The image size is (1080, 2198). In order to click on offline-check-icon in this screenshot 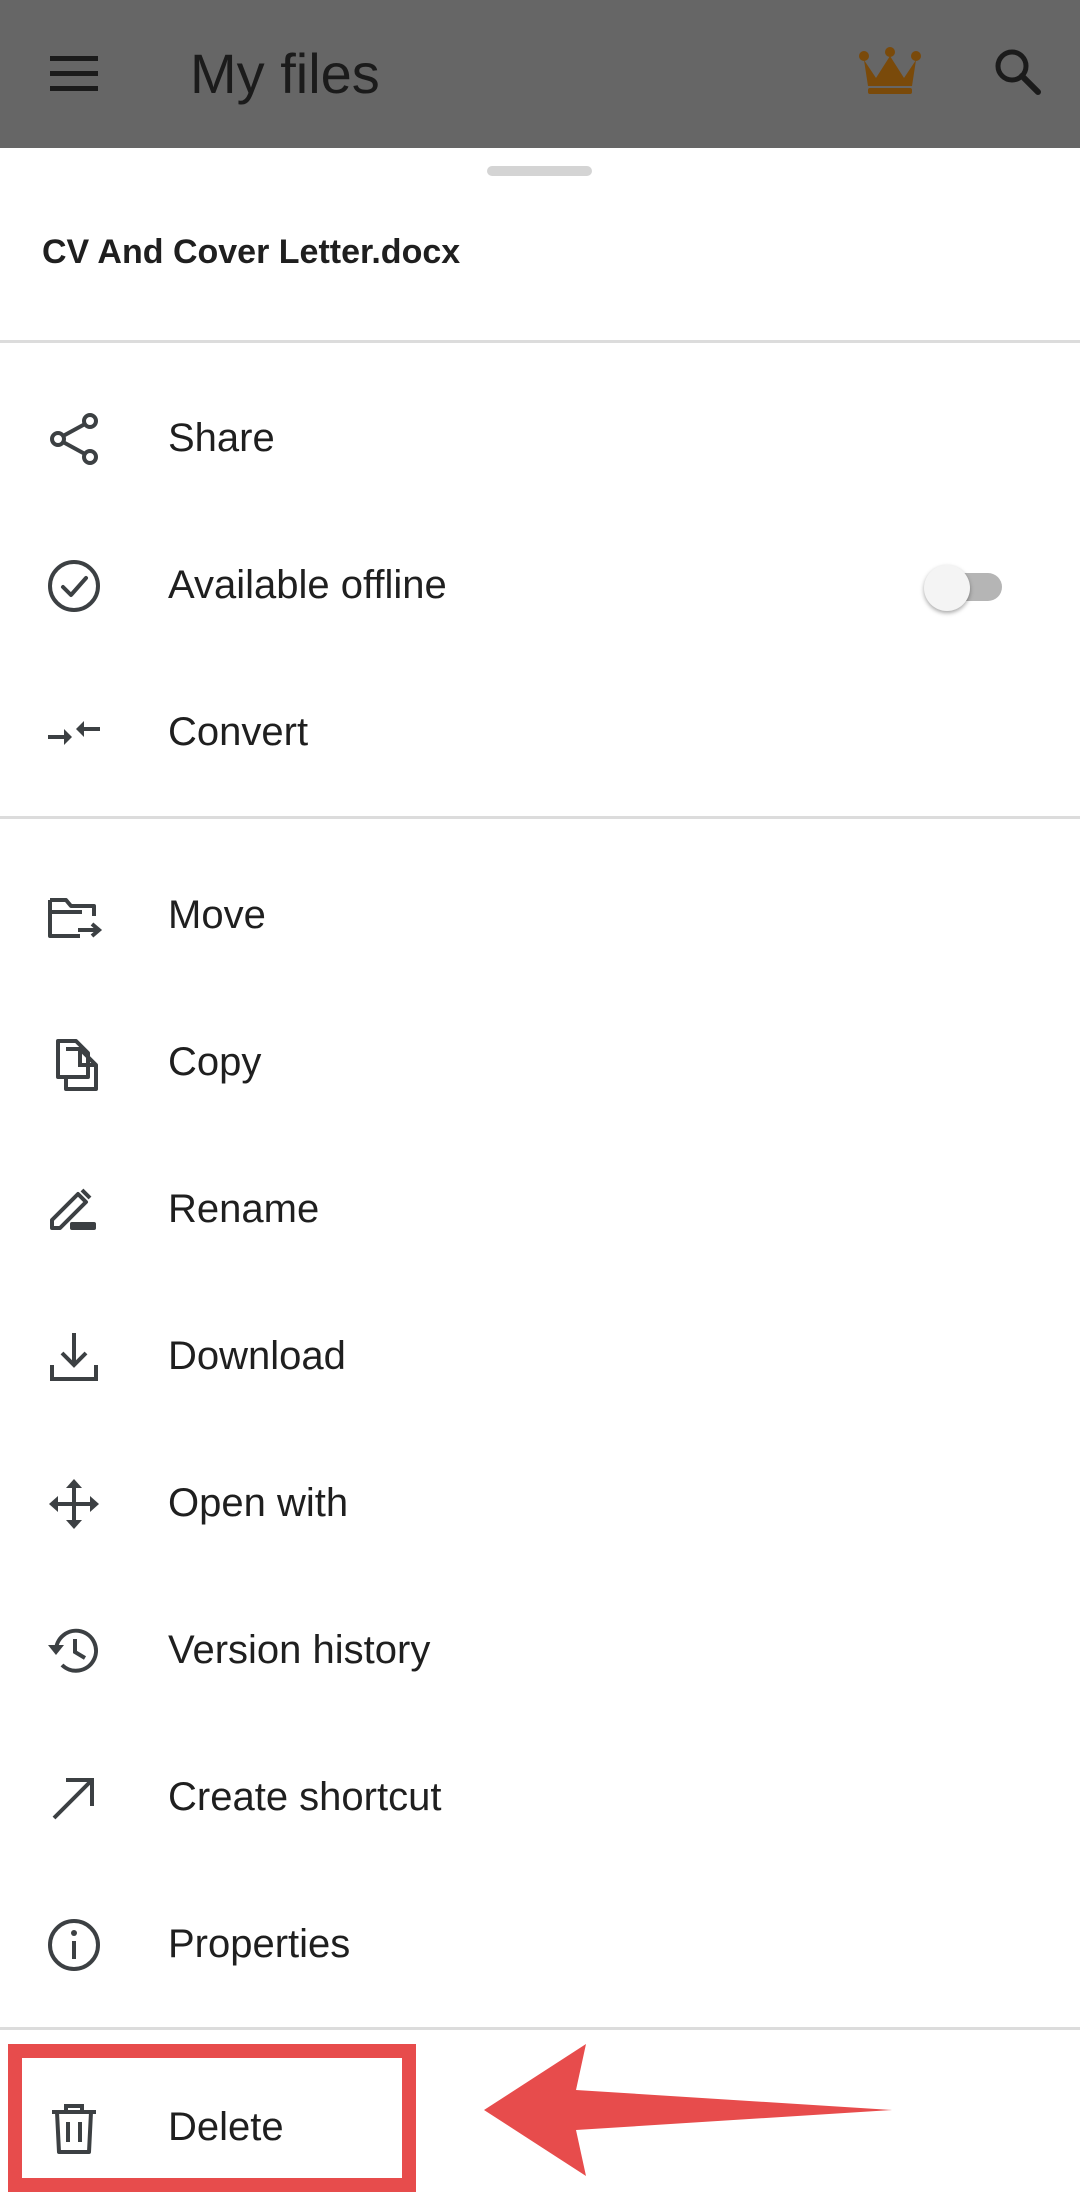, I will do `click(74, 586)`.